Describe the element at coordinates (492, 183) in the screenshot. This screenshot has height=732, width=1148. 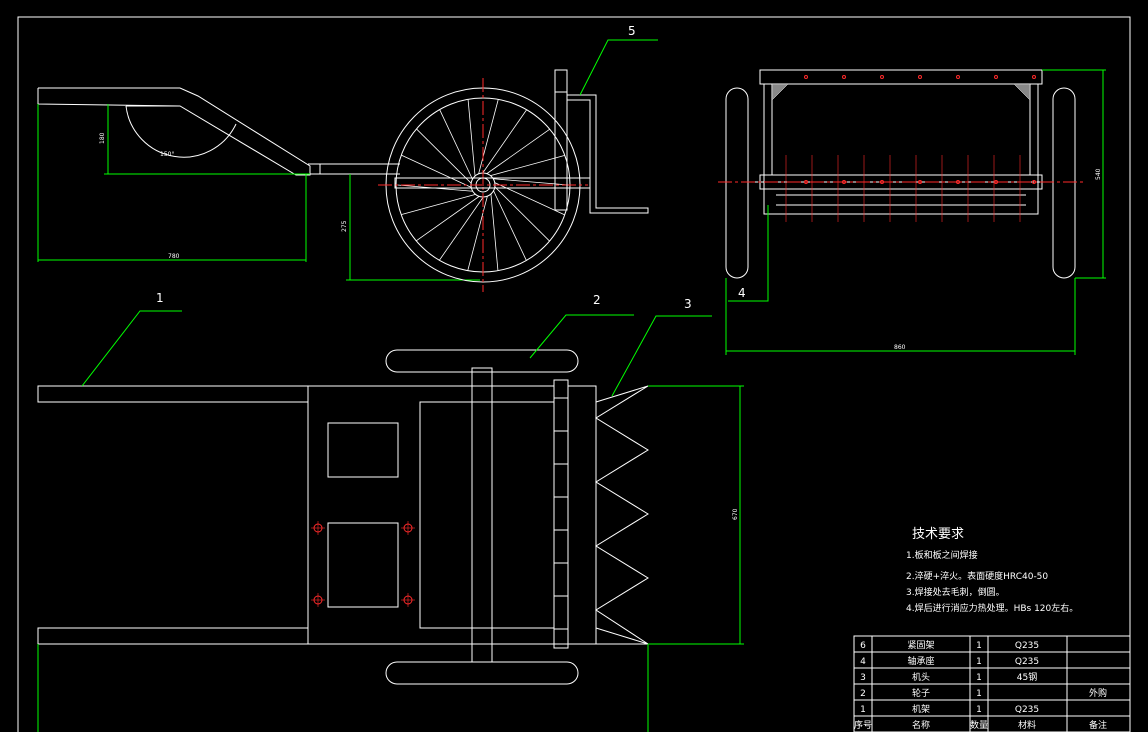
I see `axle-bar` at that location.